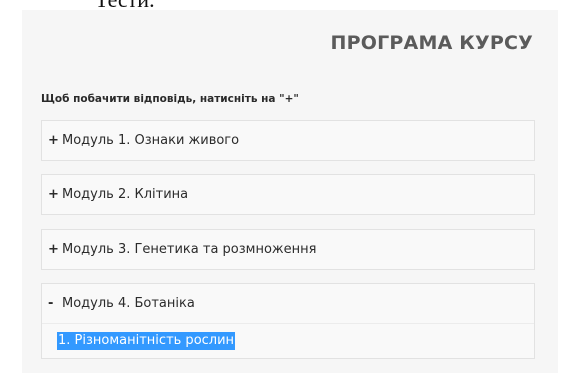  Describe the element at coordinates (125, 194) in the screenshot. I see `module-label: Модуль 2. Клітина` at that location.